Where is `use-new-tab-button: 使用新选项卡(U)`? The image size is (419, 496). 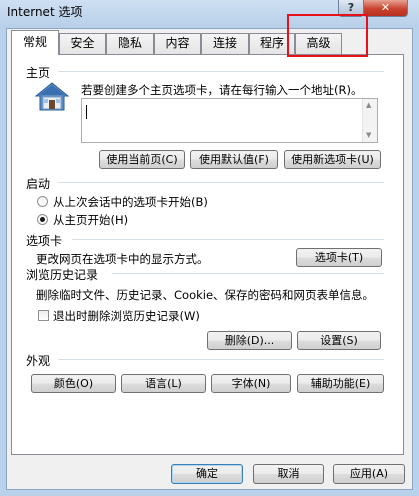
use-new-tab-button: 使用新选项卡(U) is located at coordinates (332, 159).